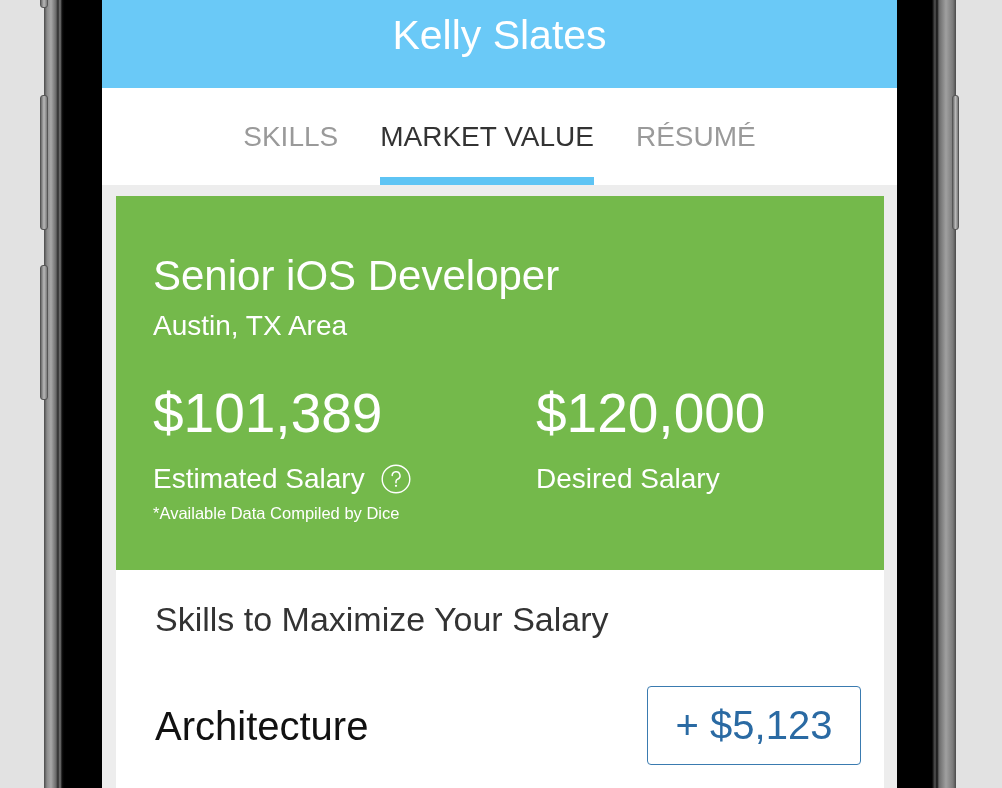 The image size is (1002, 788). What do you see at coordinates (262, 725) in the screenshot?
I see `skill-name: Architecture` at bounding box center [262, 725].